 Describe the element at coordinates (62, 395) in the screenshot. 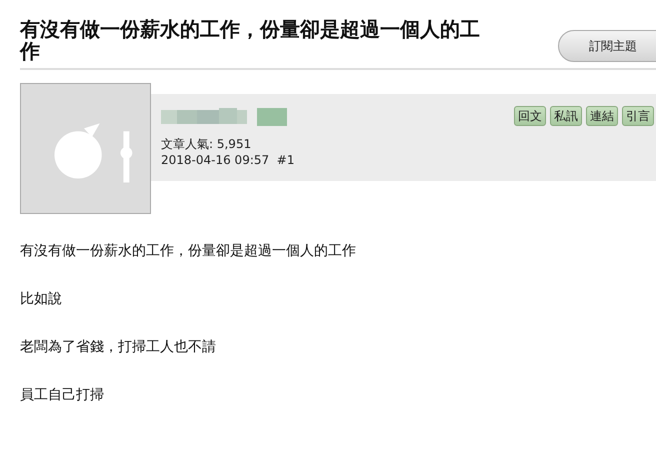

I see `post-paragraph: 員工自己打掃` at that location.